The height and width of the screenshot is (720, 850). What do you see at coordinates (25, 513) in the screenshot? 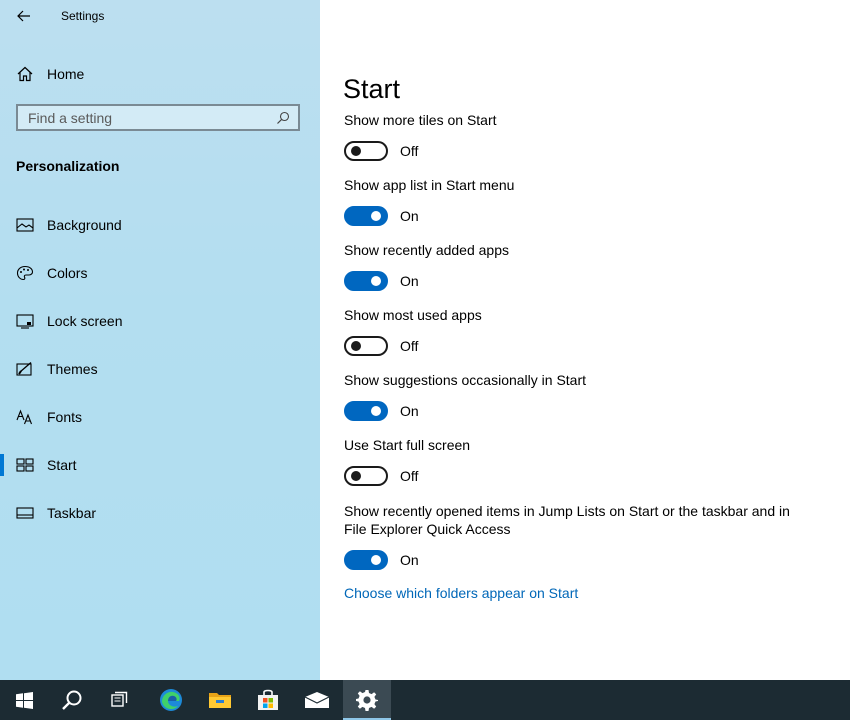
I see `taskbar-icon` at bounding box center [25, 513].